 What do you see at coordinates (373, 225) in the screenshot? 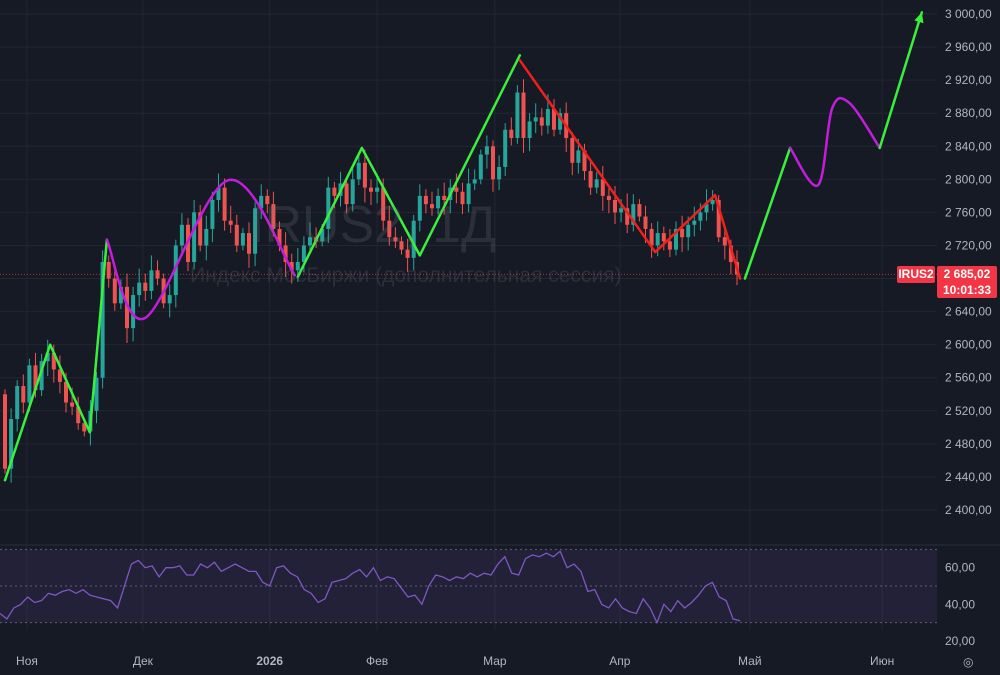
I see `watermark-title: IRUS2, 1Д` at bounding box center [373, 225].